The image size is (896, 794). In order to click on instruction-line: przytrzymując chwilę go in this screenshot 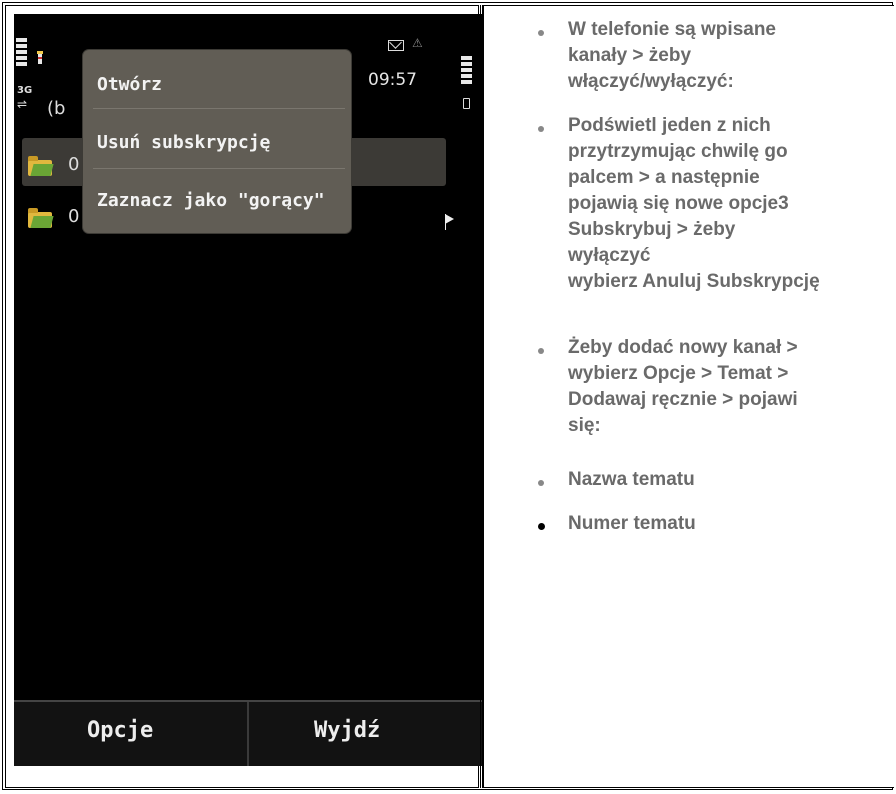, I will do `click(678, 151)`.